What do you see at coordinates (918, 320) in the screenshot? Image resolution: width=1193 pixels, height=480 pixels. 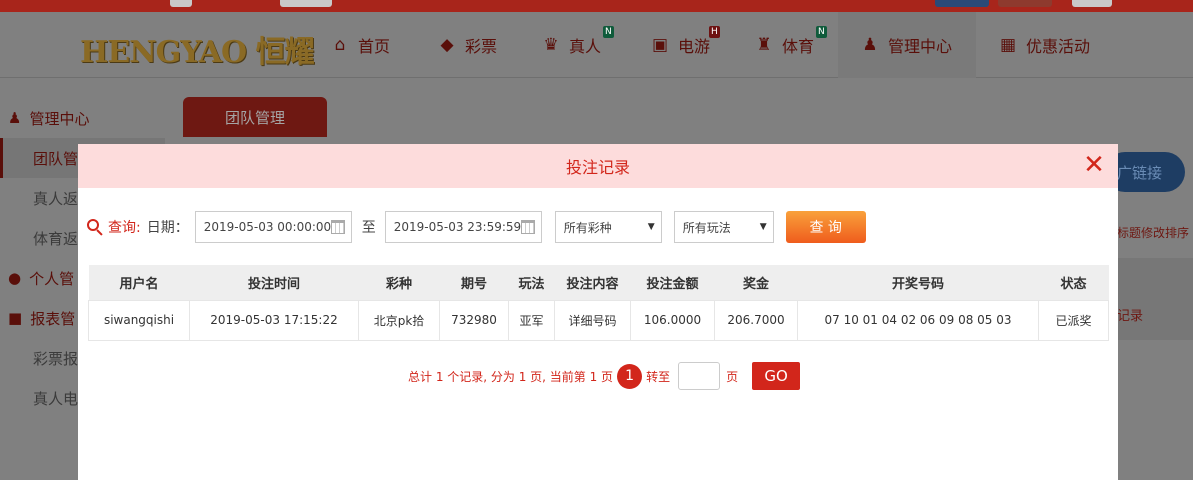 I see `cell-draw-numbers: 07 10 01 04 02 06 09 08 05 03` at bounding box center [918, 320].